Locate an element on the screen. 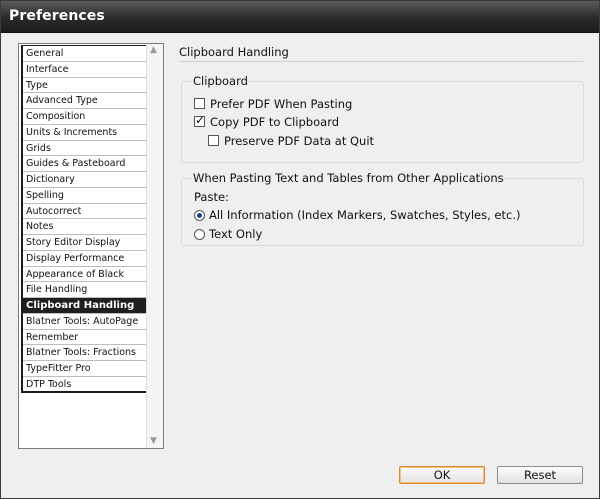 This screenshot has height=499, width=600. category-item-blatner-tools-autopage: Blatner Tools: AutoPage is located at coordinates (84, 322).